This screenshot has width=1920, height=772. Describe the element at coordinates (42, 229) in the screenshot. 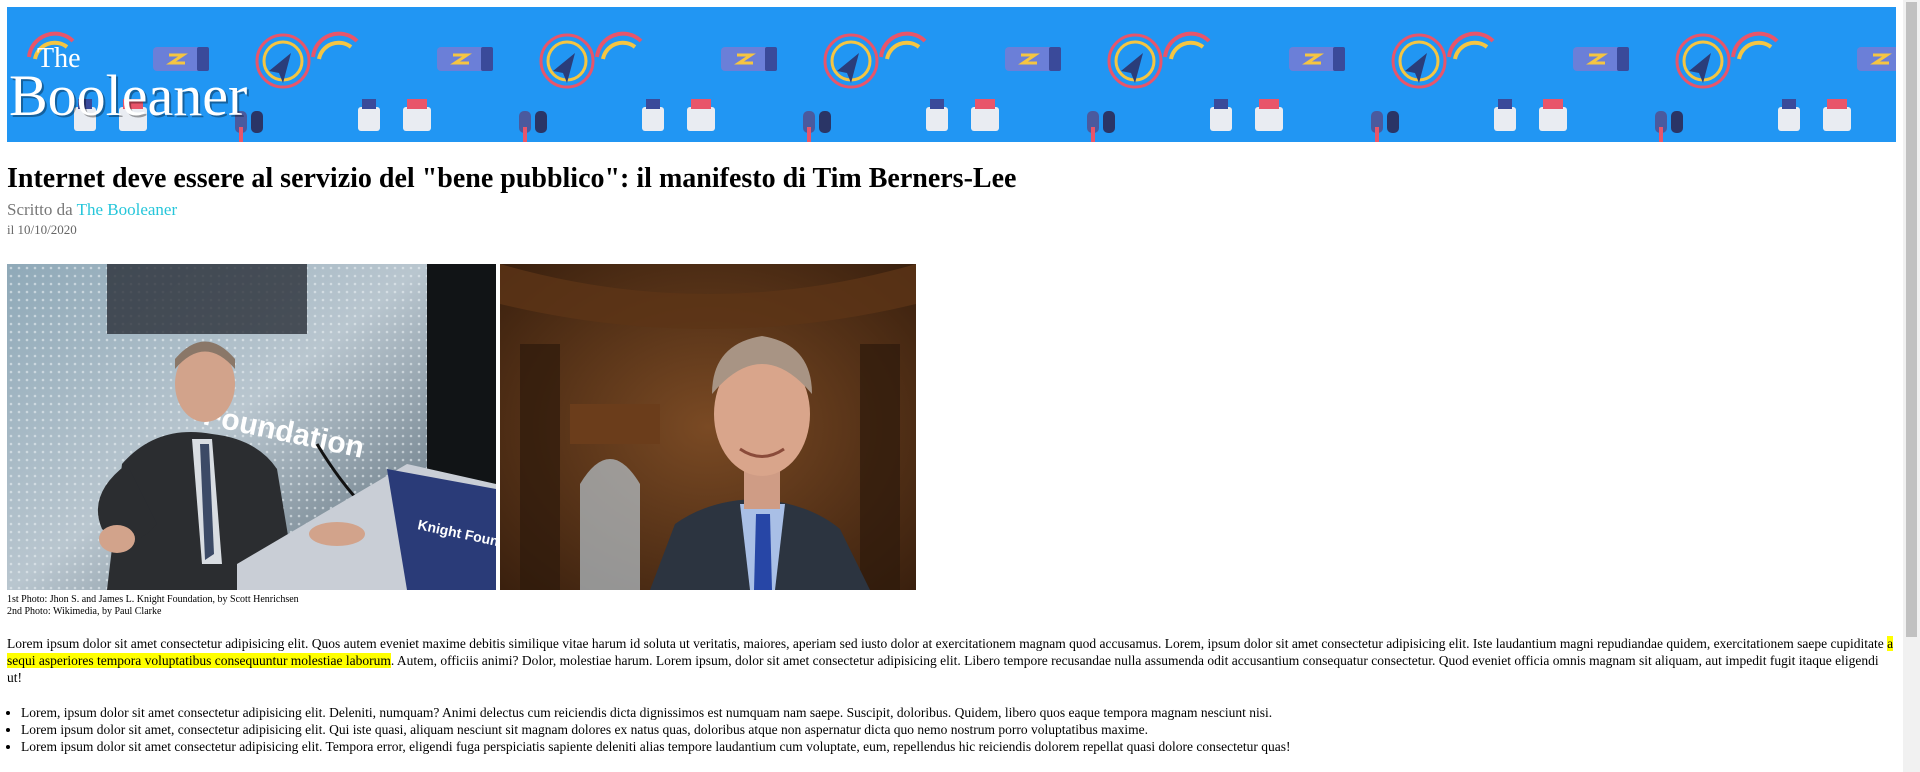

I see `publish-date: il 10/10/2020` at that location.